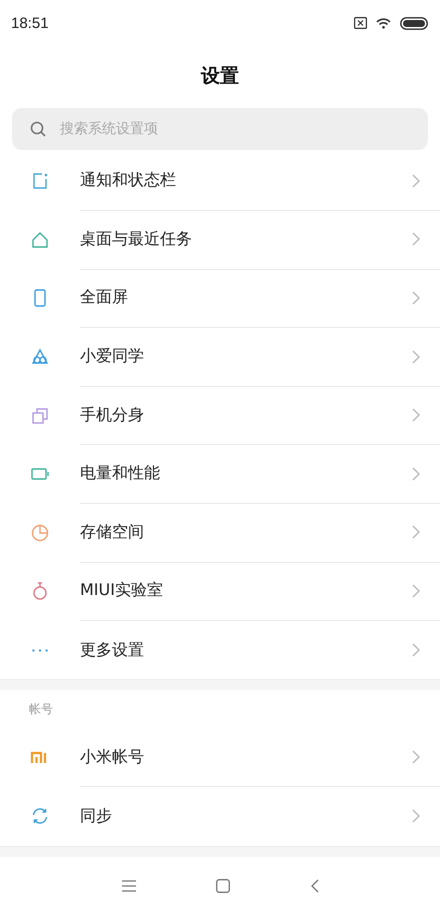 The width and height of the screenshot is (440, 916). Describe the element at coordinates (40, 416) in the screenshot. I see `clone-icon` at that location.